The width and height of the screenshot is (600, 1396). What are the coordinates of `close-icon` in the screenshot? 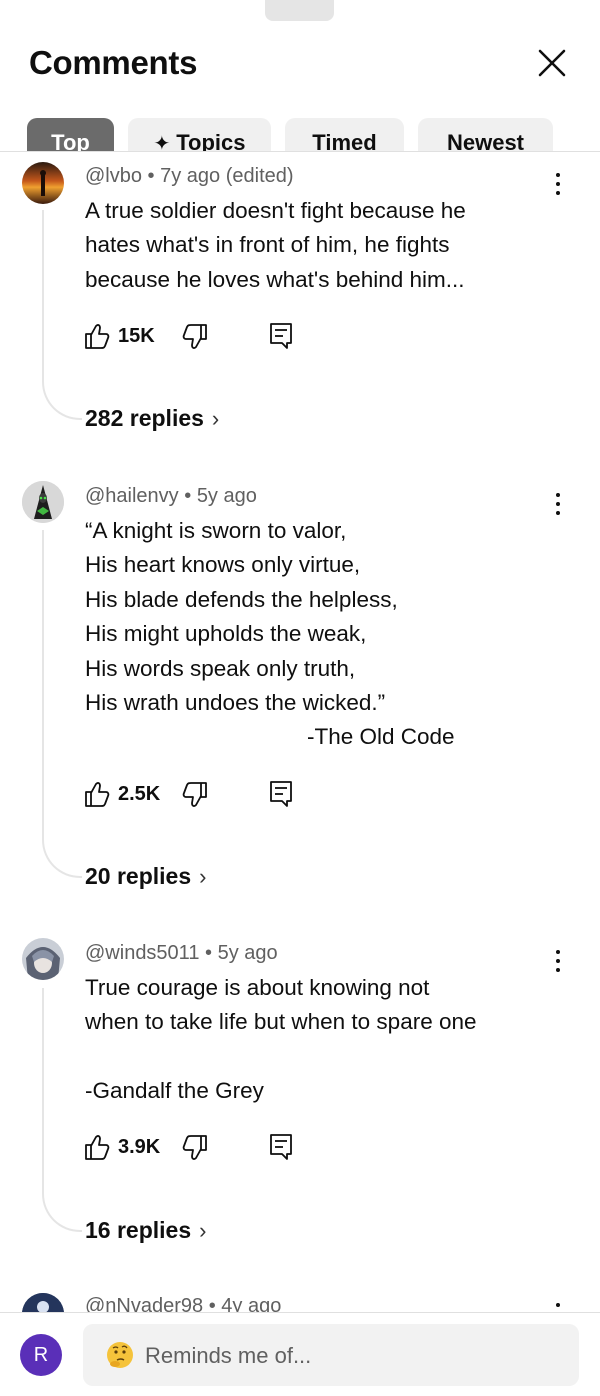 It's located at (552, 63).